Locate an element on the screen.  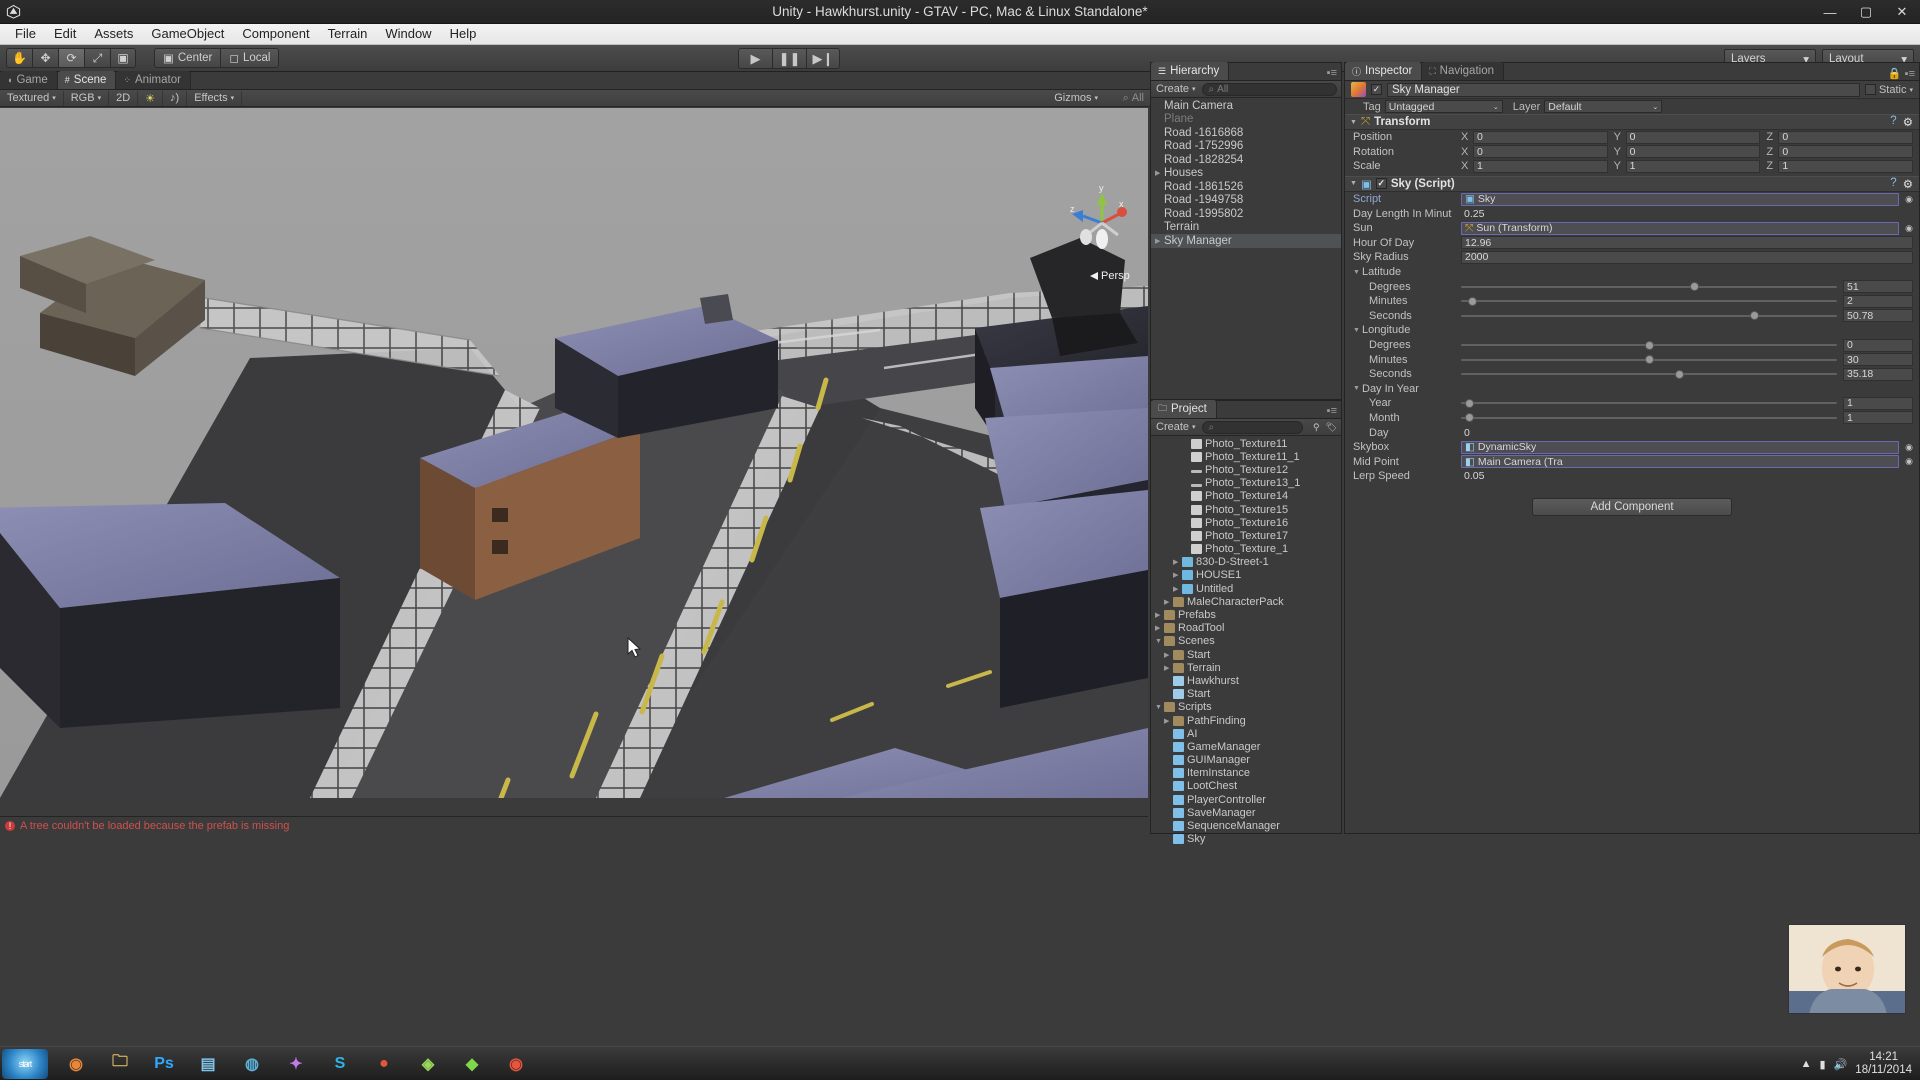
project-item: ▶ Prefabs is located at coordinates (1246, 614).